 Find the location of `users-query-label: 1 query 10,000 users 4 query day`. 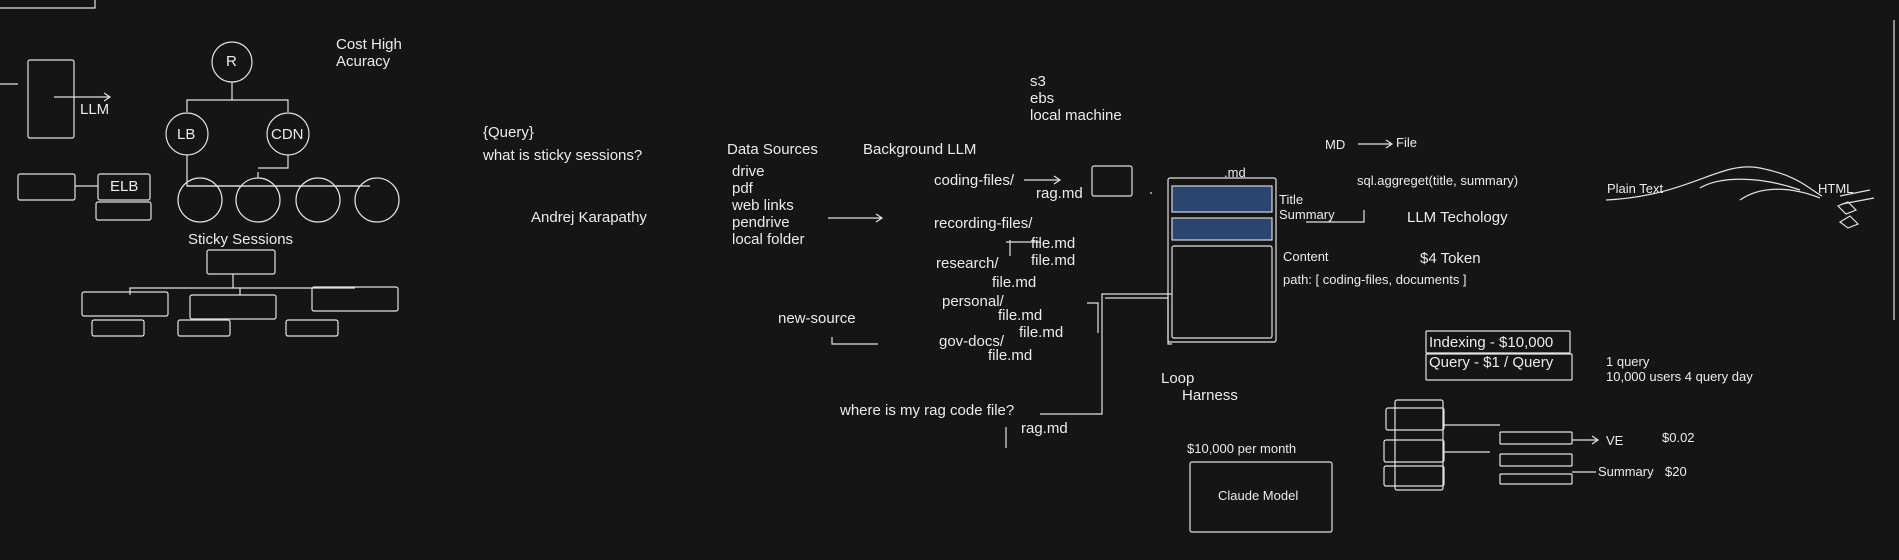

users-query-label: 1 query 10,000 users 4 query day is located at coordinates (1679, 369).